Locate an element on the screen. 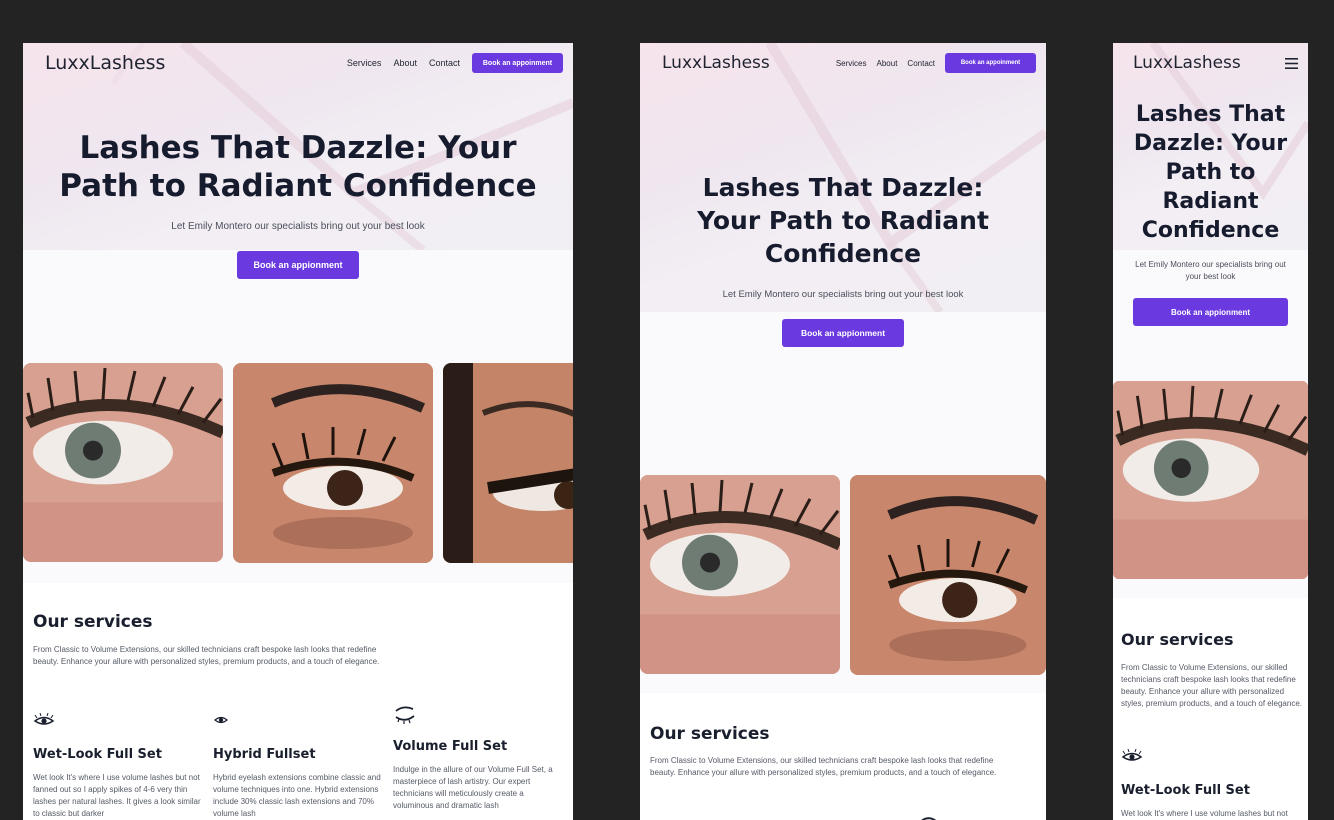 This screenshot has height=820, width=1334. navbar: LuxxLashess is located at coordinates (1210, 63).